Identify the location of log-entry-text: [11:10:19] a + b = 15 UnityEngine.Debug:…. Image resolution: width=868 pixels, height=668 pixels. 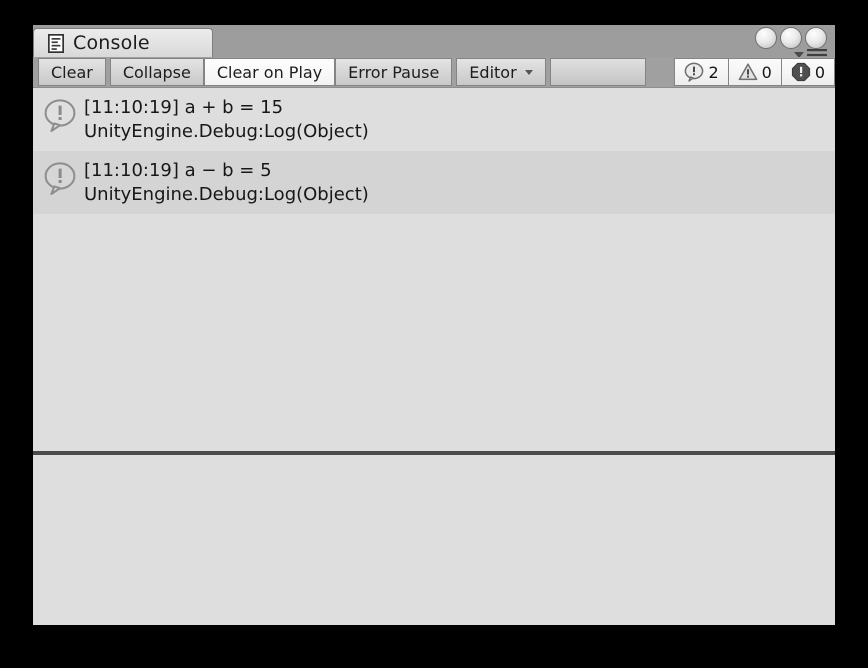
(226, 120).